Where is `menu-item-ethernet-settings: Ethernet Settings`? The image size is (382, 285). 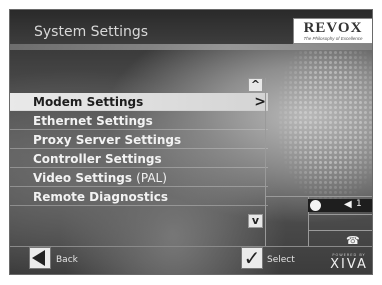
menu-item-ethernet-settings: Ethernet Settings is located at coordinates (139, 121).